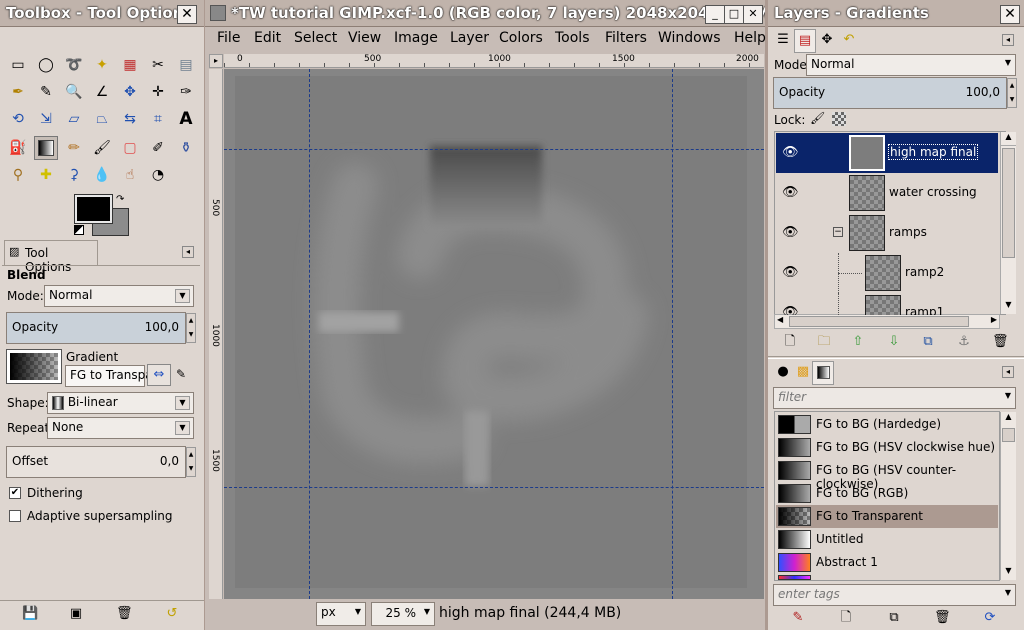 The width and height of the screenshot is (1024, 630). Describe the element at coordinates (817, 118) in the screenshot. I see `lock-pixels-icon: 🖌` at that location.